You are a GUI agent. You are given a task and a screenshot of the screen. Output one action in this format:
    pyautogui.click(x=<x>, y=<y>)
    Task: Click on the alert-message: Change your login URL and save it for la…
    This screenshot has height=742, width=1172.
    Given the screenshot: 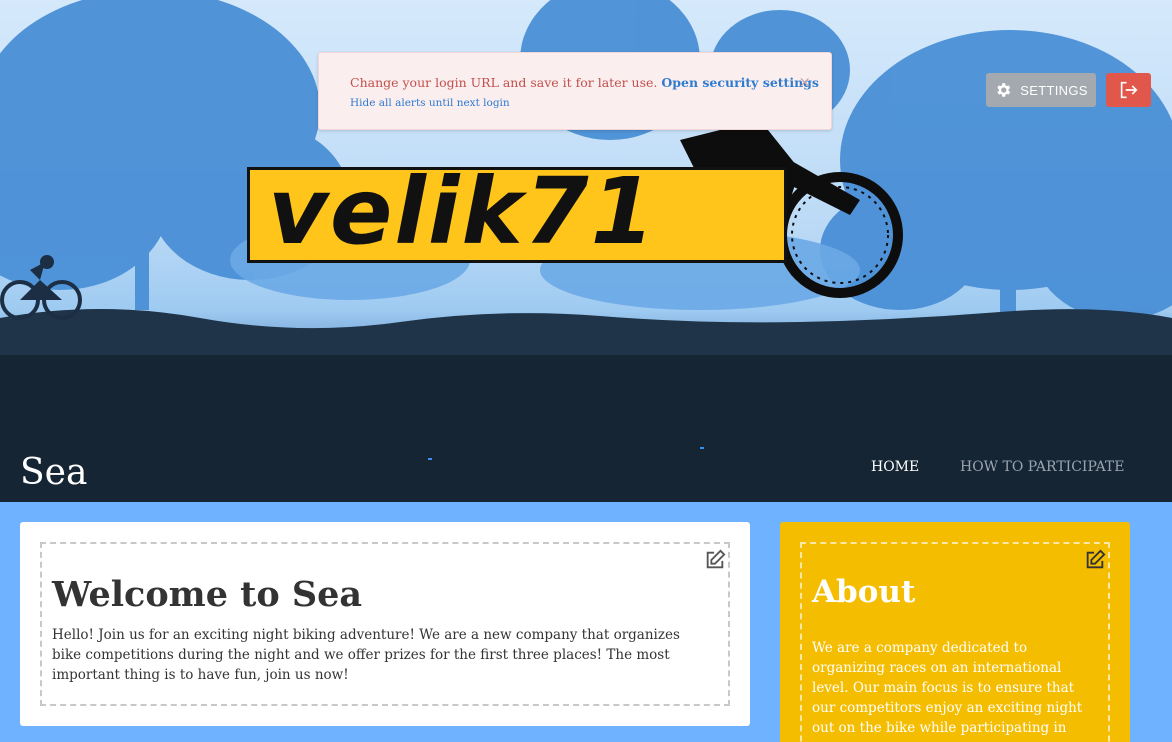 What is the action you would take?
    pyautogui.click(x=584, y=82)
    